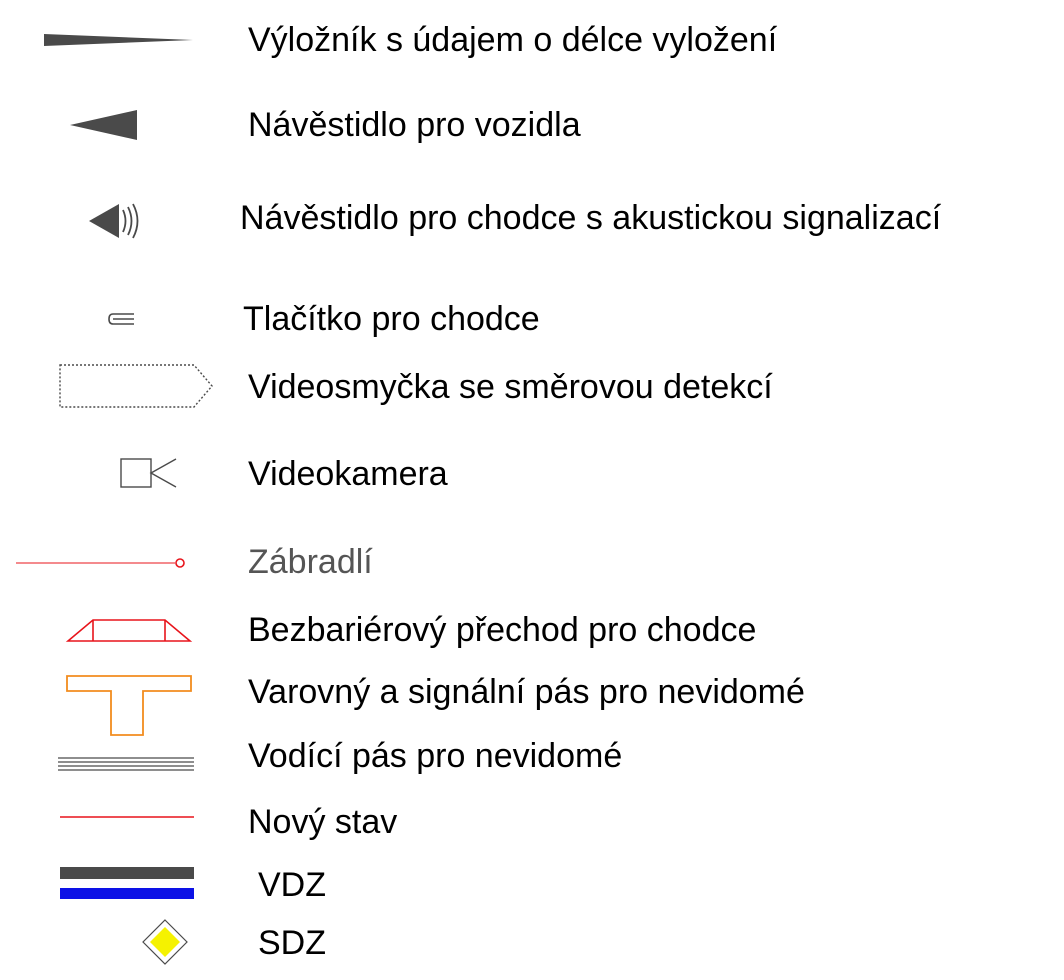  I want to click on legend-label-vdz: VDZ, so click(292, 885).